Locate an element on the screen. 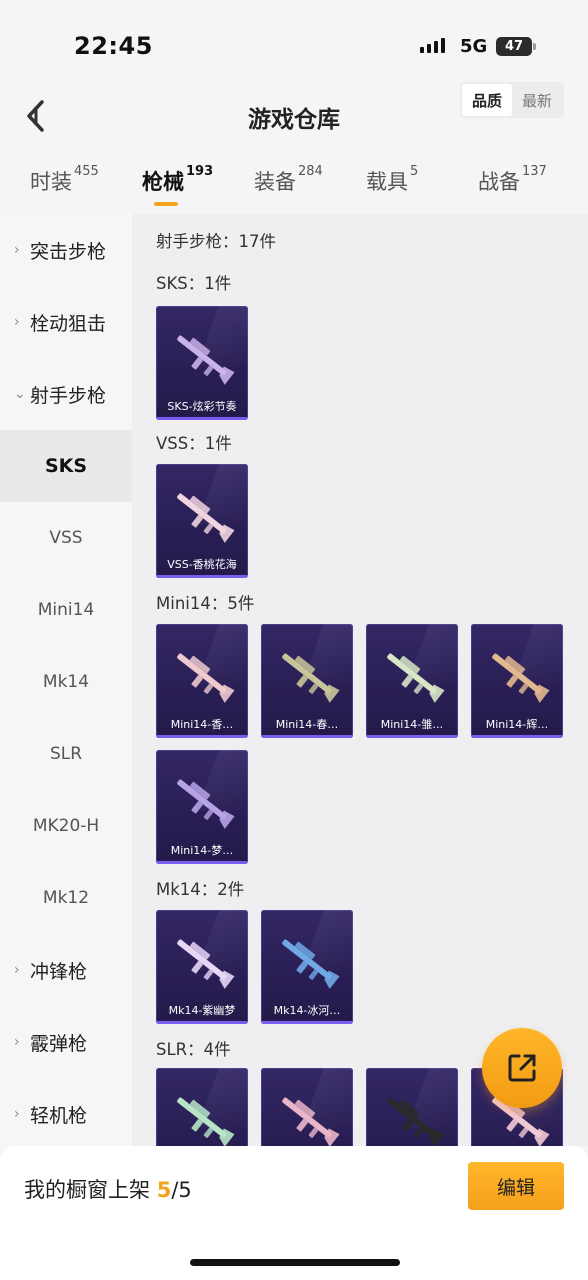  category-summary: 射手步枪：17件 is located at coordinates (216, 241).